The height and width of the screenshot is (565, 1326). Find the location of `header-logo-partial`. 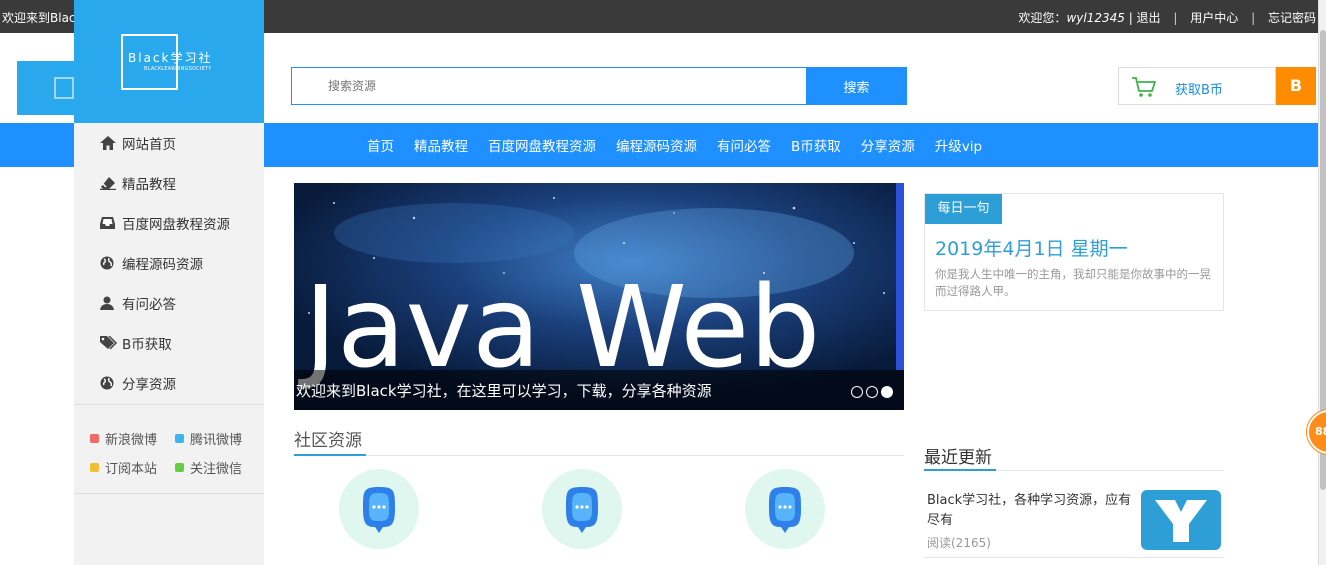

header-logo-partial is located at coordinates (47, 88).